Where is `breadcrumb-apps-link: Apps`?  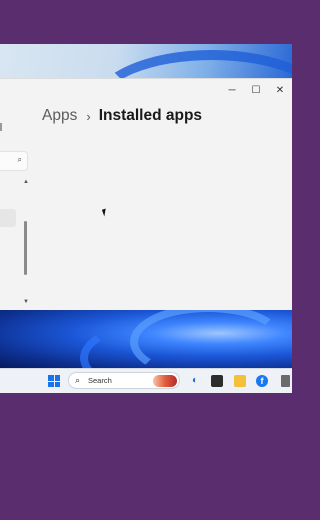 breadcrumb-apps-link: Apps is located at coordinates (59, 116).